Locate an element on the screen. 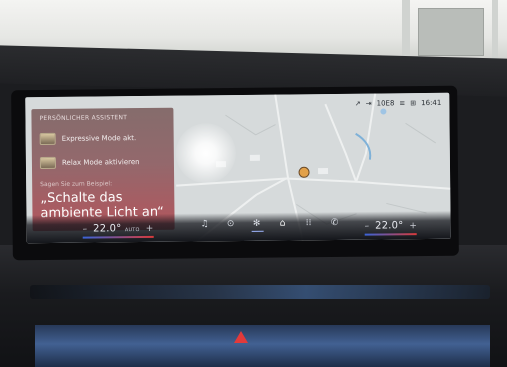 This screenshot has height=367, width=507. background-sign is located at coordinates (451, 32).